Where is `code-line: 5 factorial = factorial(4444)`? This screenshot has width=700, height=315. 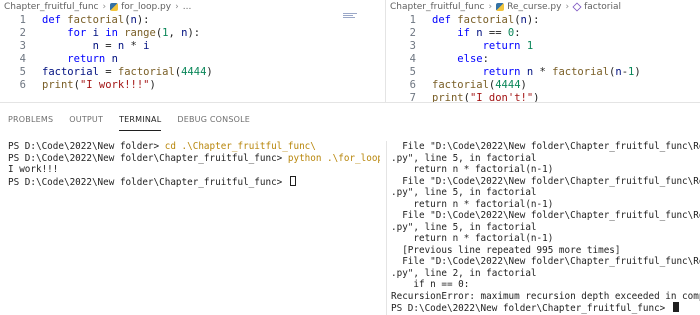
code-line: 5 factorial = factorial(4444) is located at coordinates (192, 72).